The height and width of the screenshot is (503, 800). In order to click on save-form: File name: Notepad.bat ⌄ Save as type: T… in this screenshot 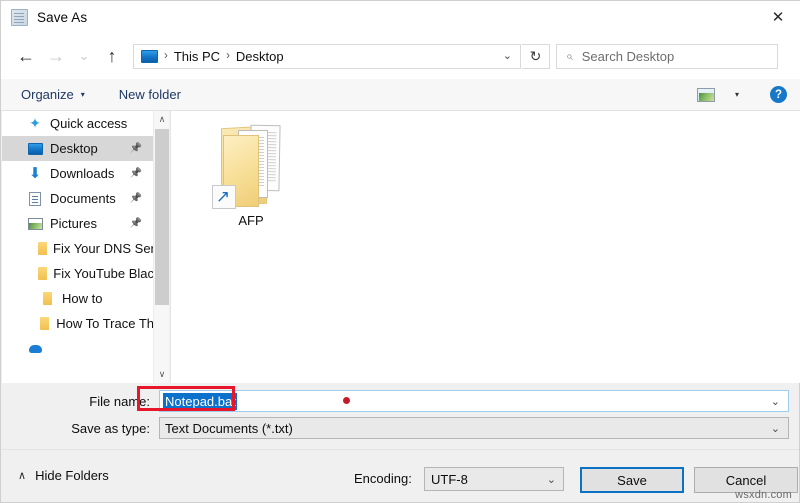, I will do `click(400, 416)`.